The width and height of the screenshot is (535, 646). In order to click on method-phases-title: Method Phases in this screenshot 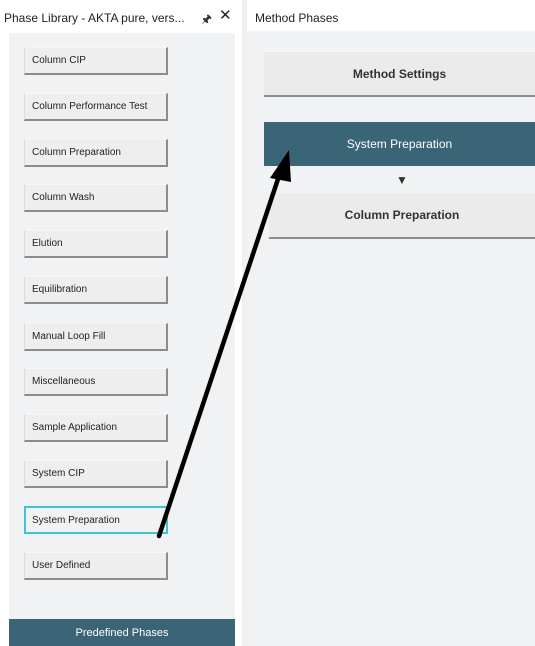, I will do `click(297, 18)`.